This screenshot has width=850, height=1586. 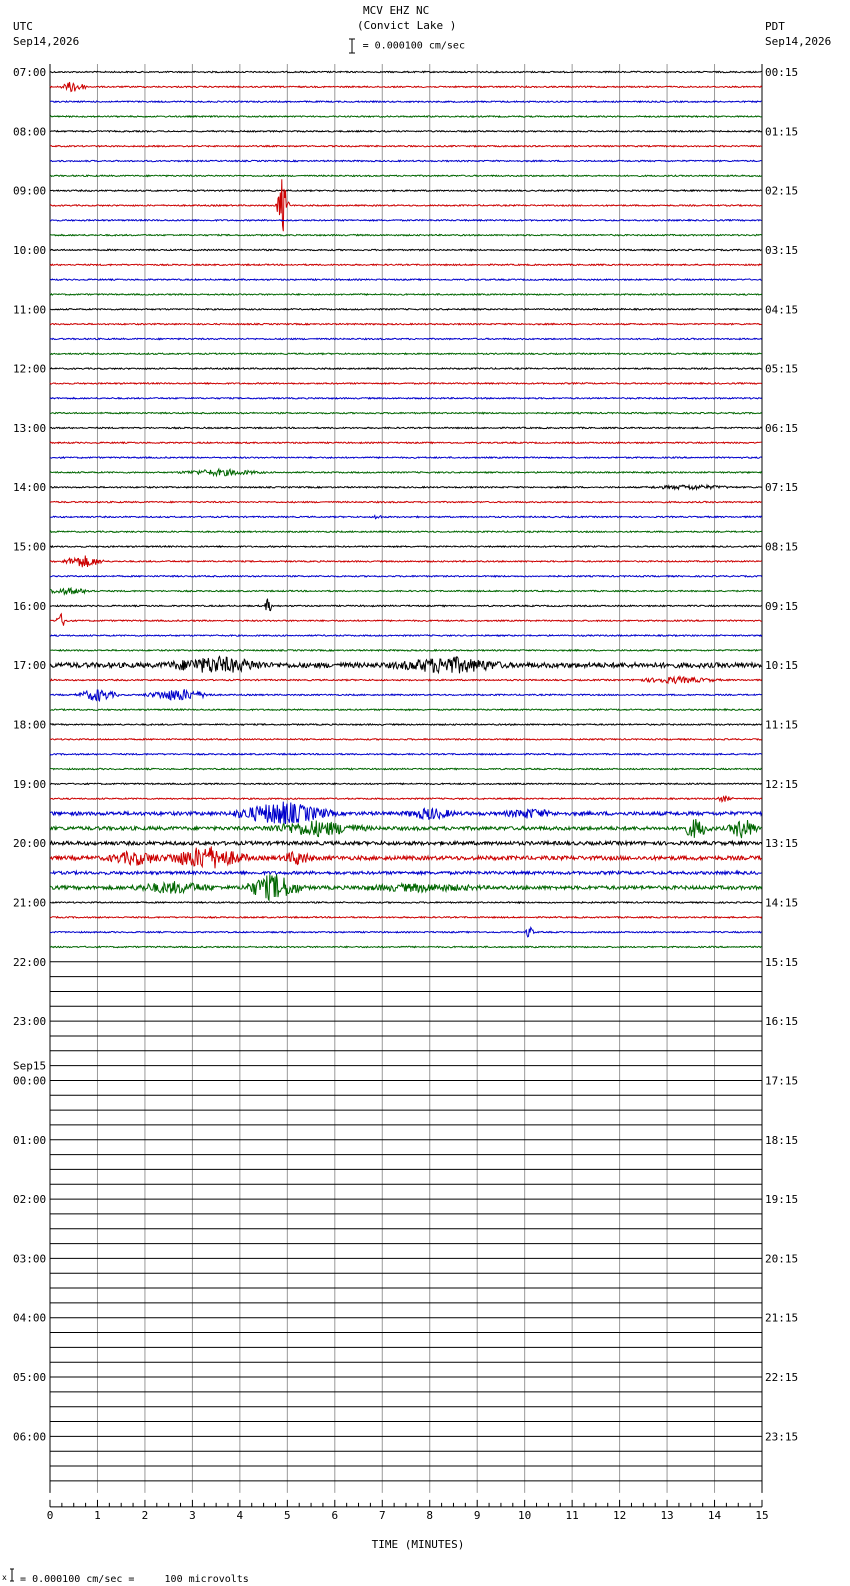 What do you see at coordinates (572, 1515) in the screenshot?
I see `x-tick-label: 11` at bounding box center [572, 1515].